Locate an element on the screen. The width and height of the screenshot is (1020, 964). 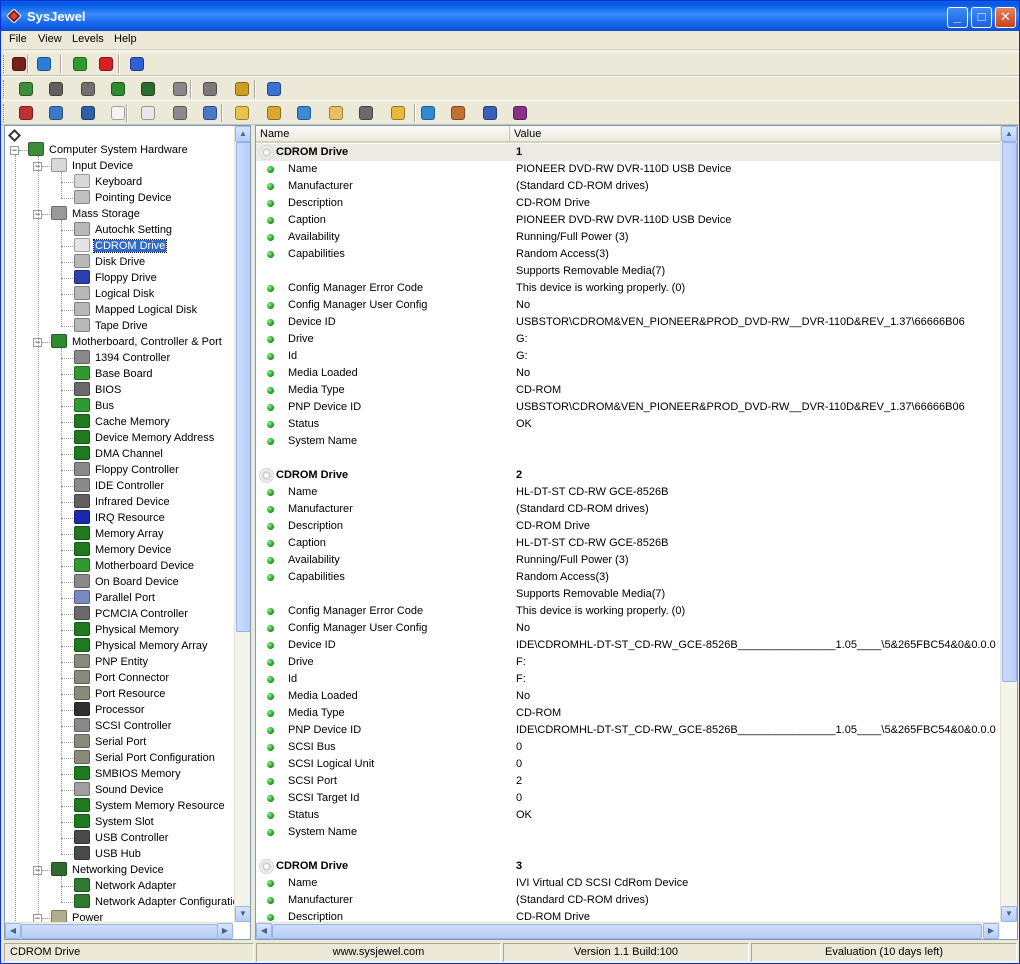
scroll-left-button: ◀ is located at coordinates (13, 931).